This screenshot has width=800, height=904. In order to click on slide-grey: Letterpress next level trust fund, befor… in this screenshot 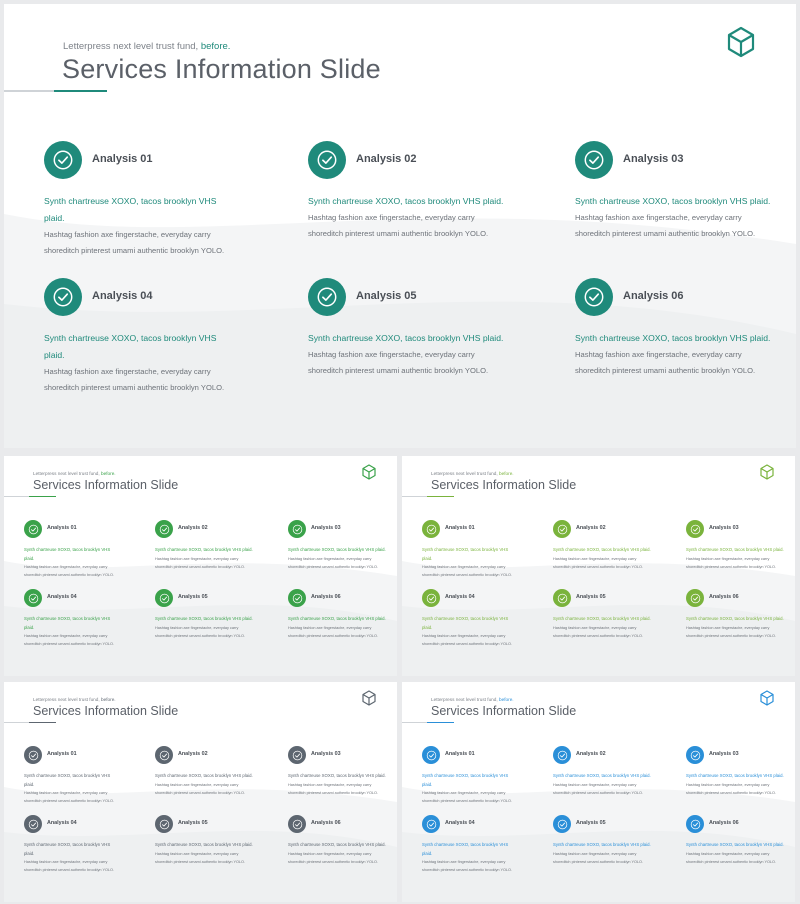, I will do `click(200, 792)`.